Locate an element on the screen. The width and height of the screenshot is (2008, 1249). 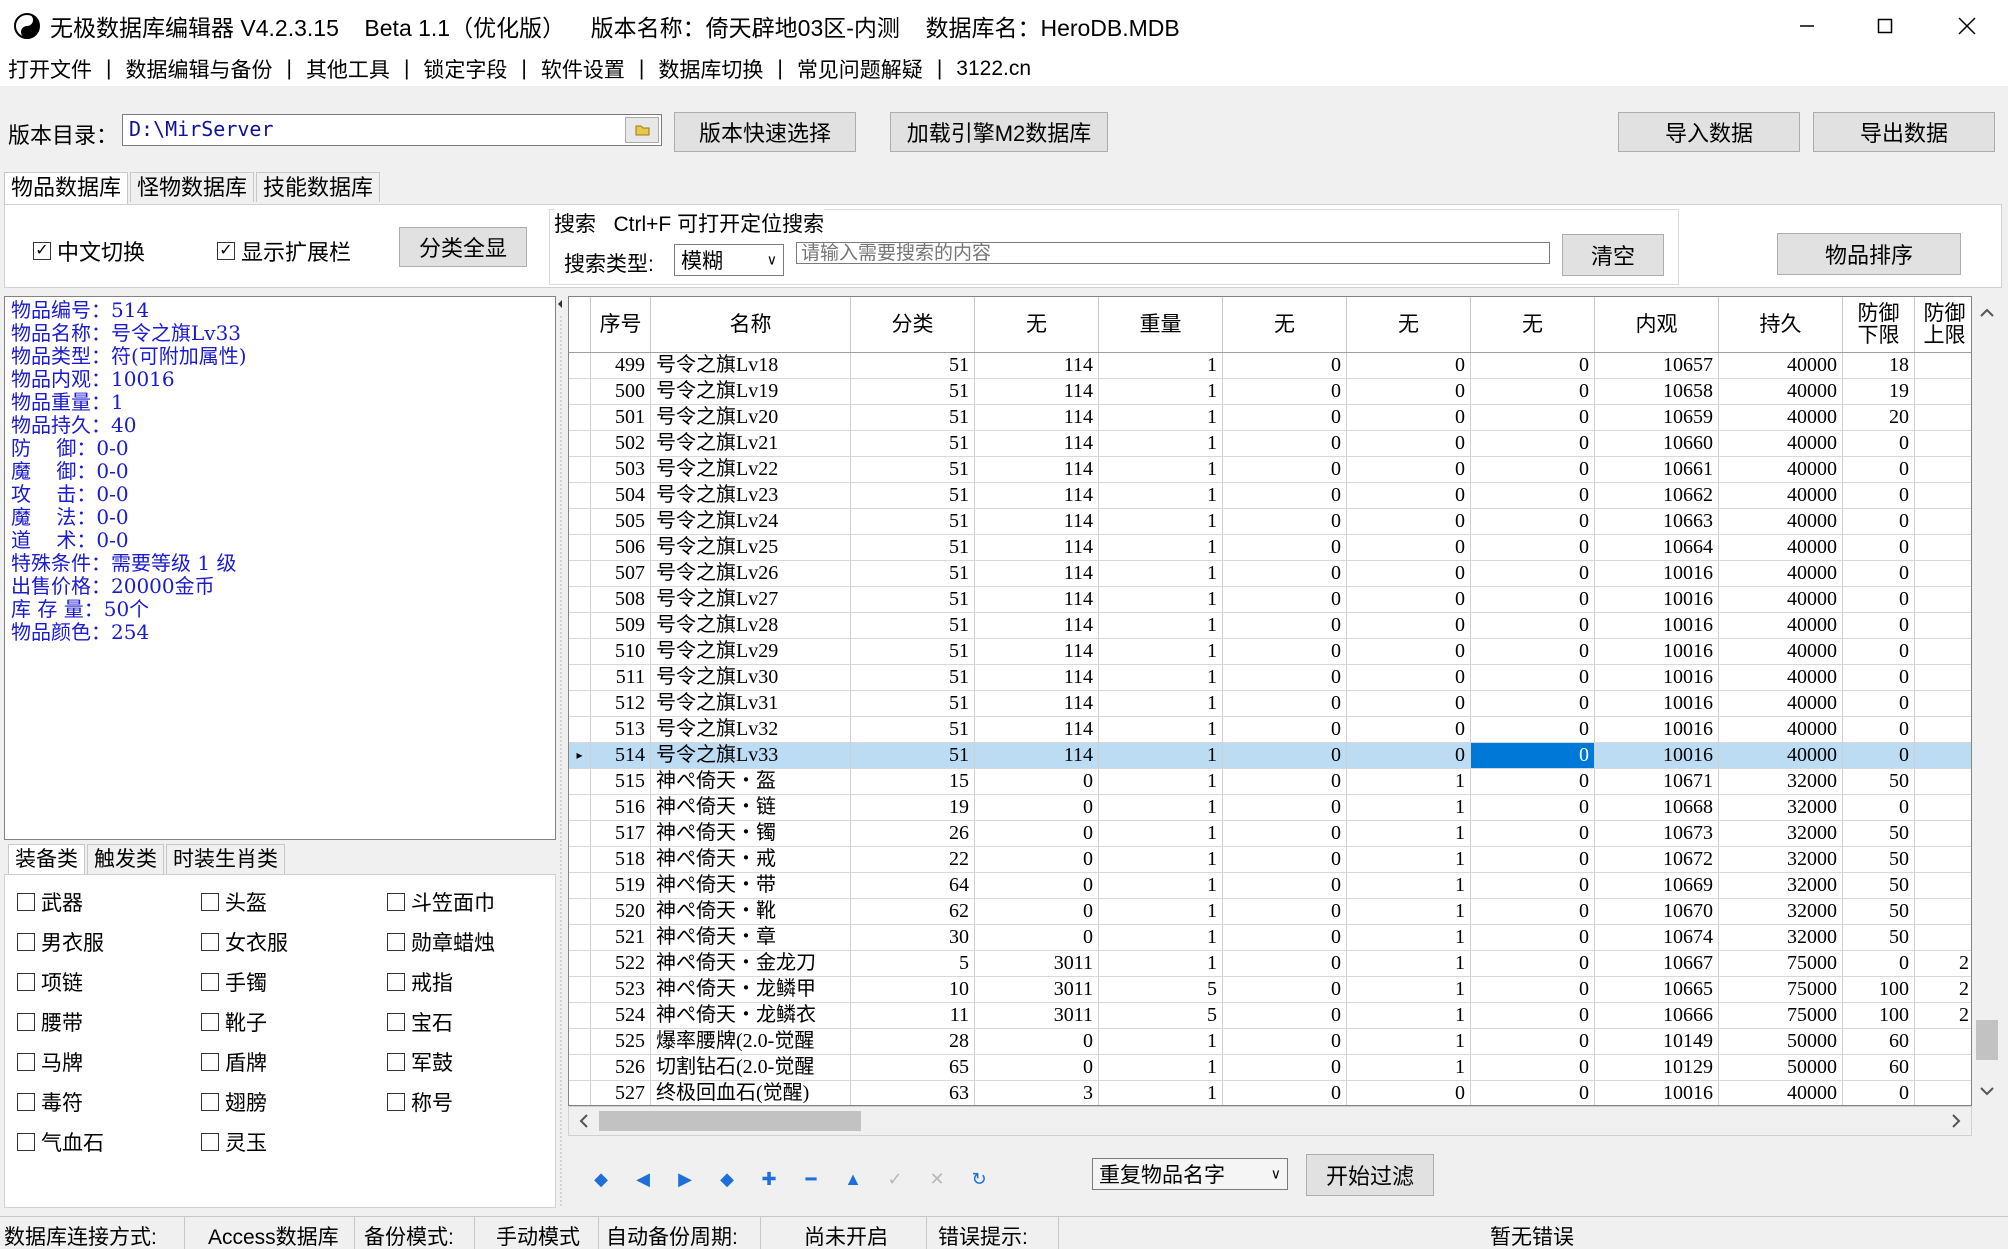
table-cell: 511 is located at coordinates (621, 677).